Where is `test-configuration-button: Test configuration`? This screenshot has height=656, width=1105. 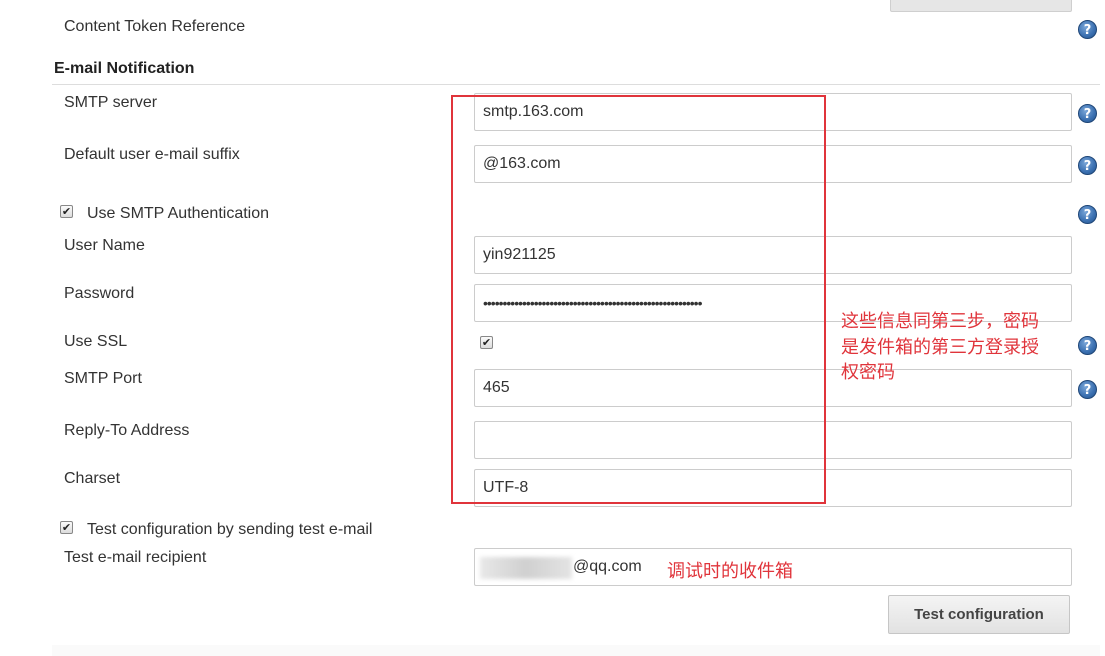 test-configuration-button: Test configuration is located at coordinates (979, 614).